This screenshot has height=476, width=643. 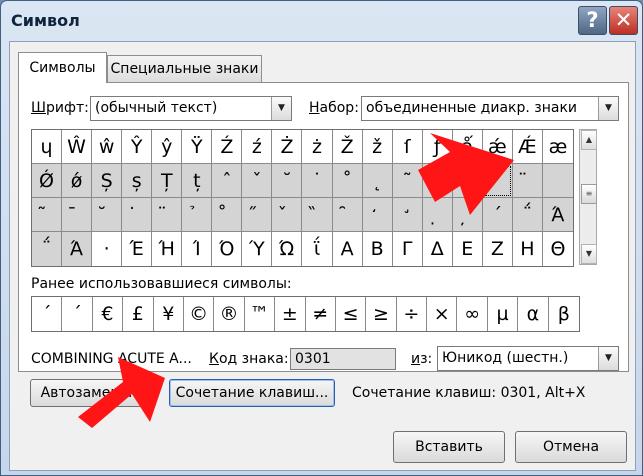 What do you see at coordinates (47, 147) in the screenshot?
I see `symbol-cell: ɥ` at bounding box center [47, 147].